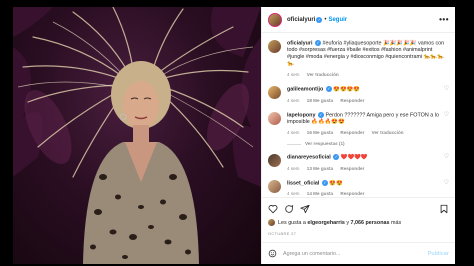  What do you see at coordinates (292, 222) in the screenshot?
I see `likes-prefix: Les gusta a` at bounding box center [292, 222].